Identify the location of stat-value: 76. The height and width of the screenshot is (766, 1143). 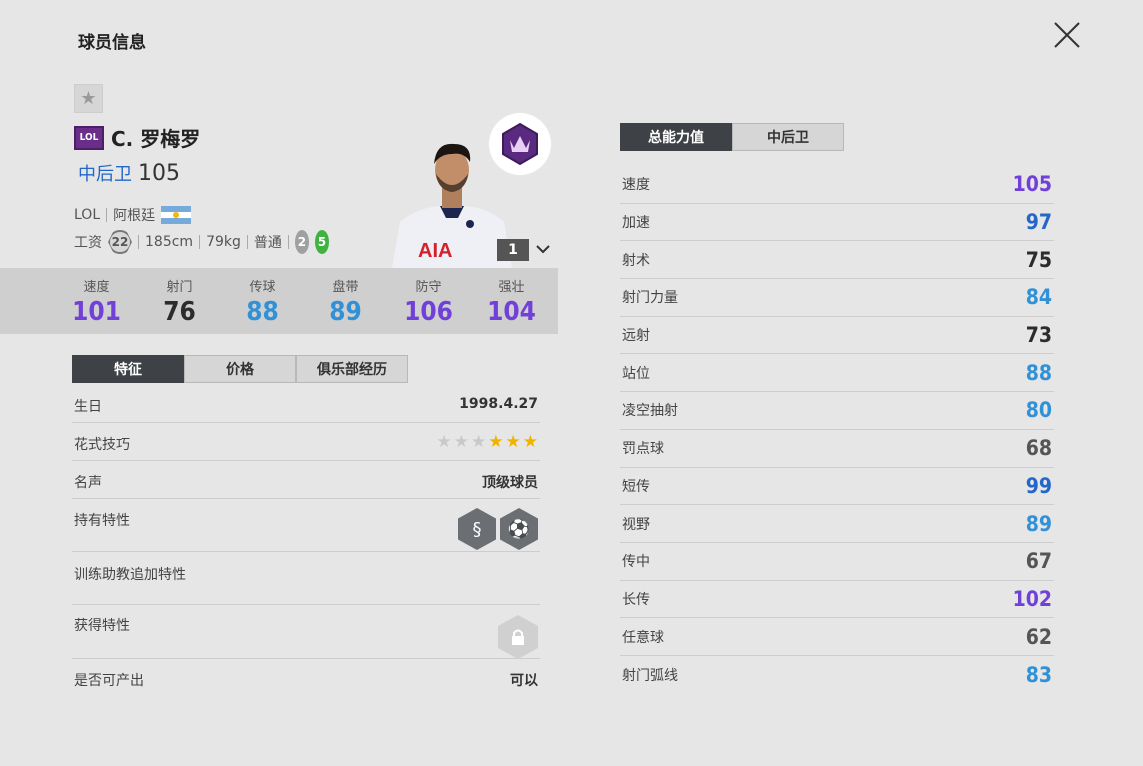
(179, 312).